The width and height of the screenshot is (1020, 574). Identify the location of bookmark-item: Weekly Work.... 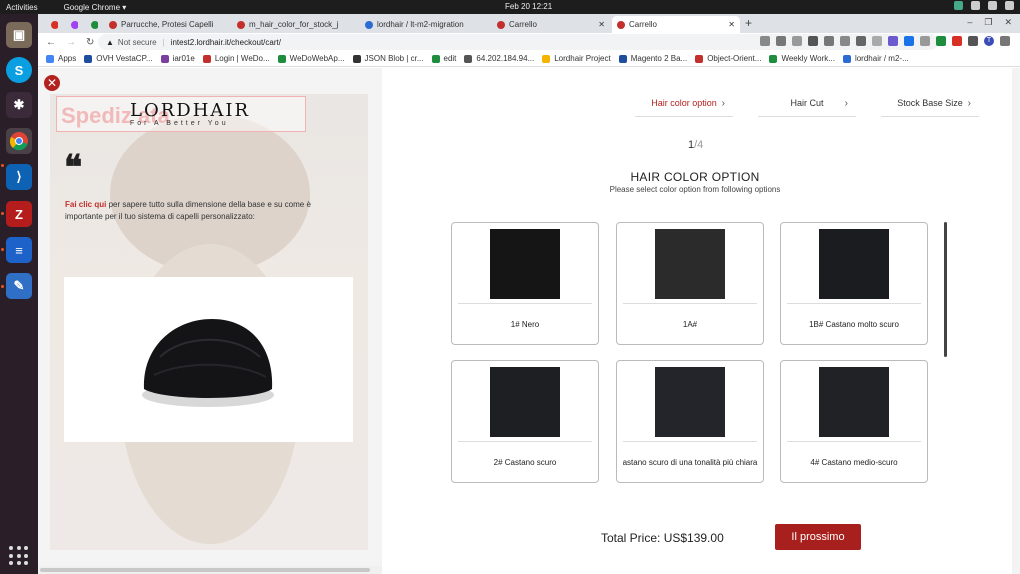
(802, 58).